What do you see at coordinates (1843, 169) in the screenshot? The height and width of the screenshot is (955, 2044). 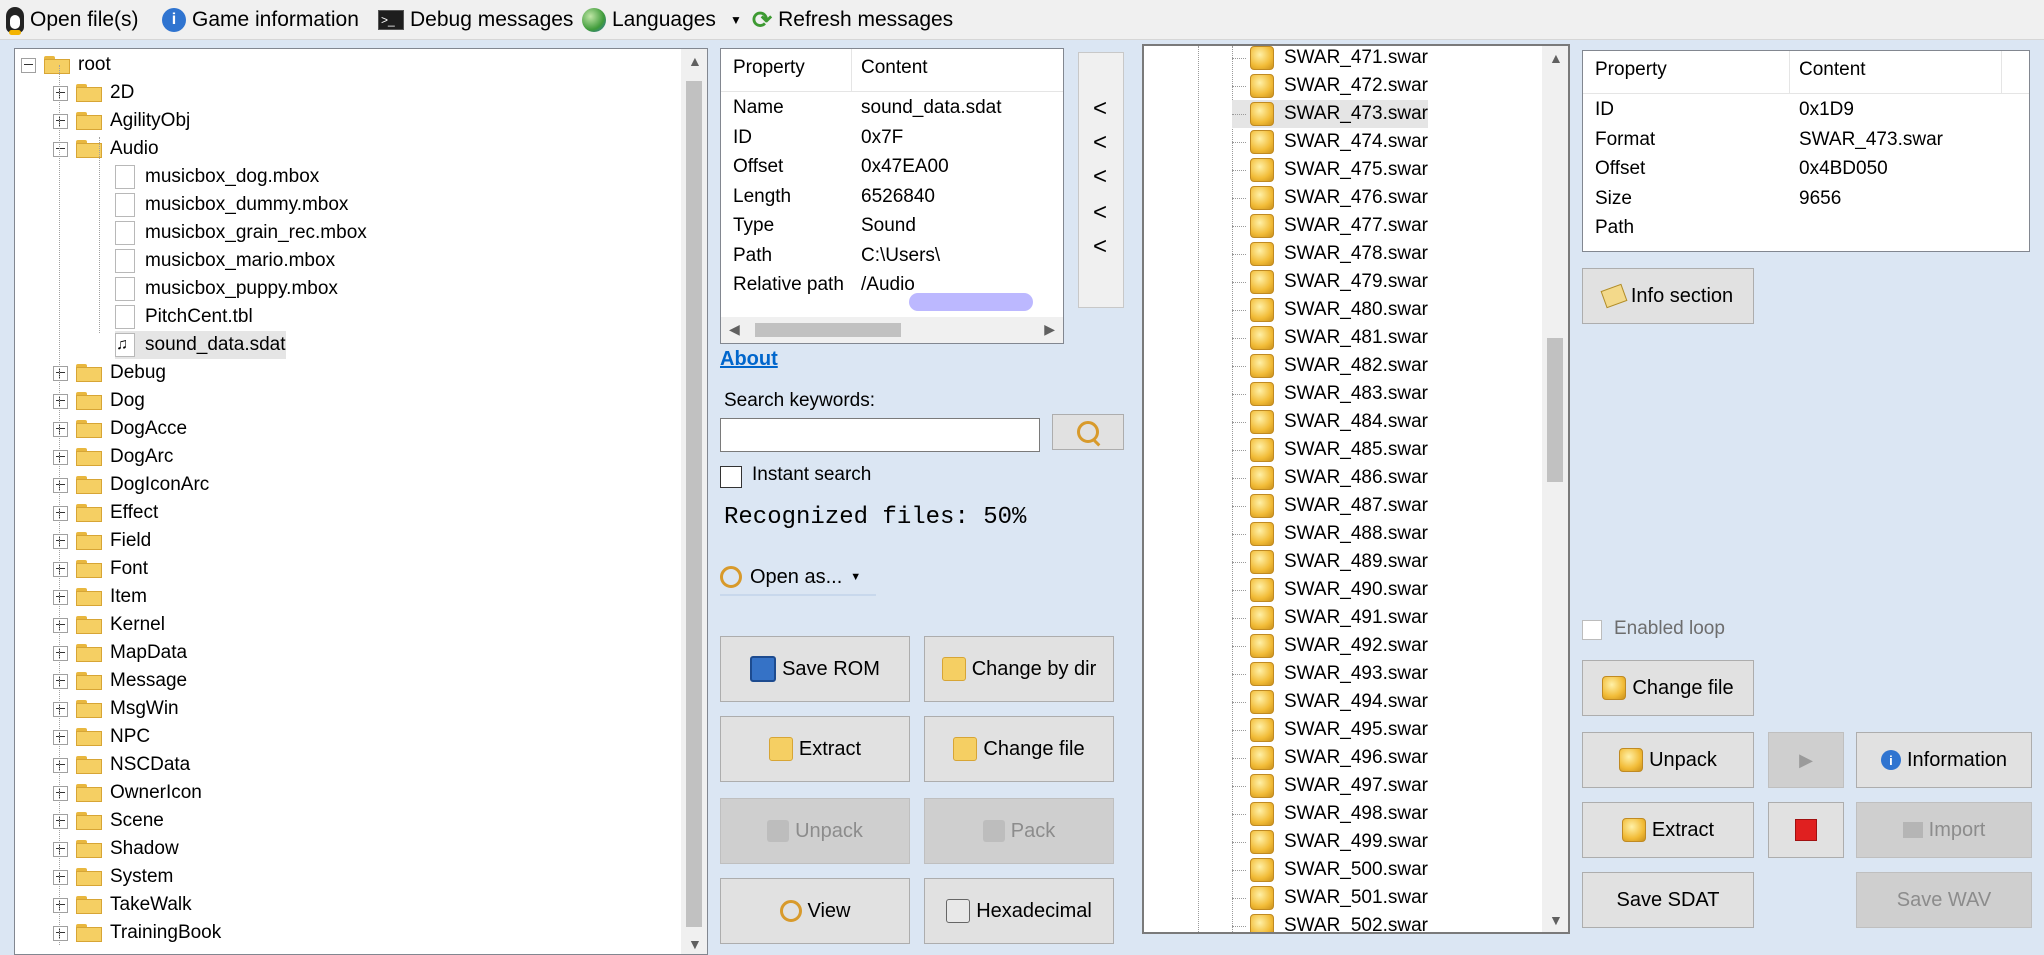 I see `property-value: 0x4BD050` at bounding box center [1843, 169].